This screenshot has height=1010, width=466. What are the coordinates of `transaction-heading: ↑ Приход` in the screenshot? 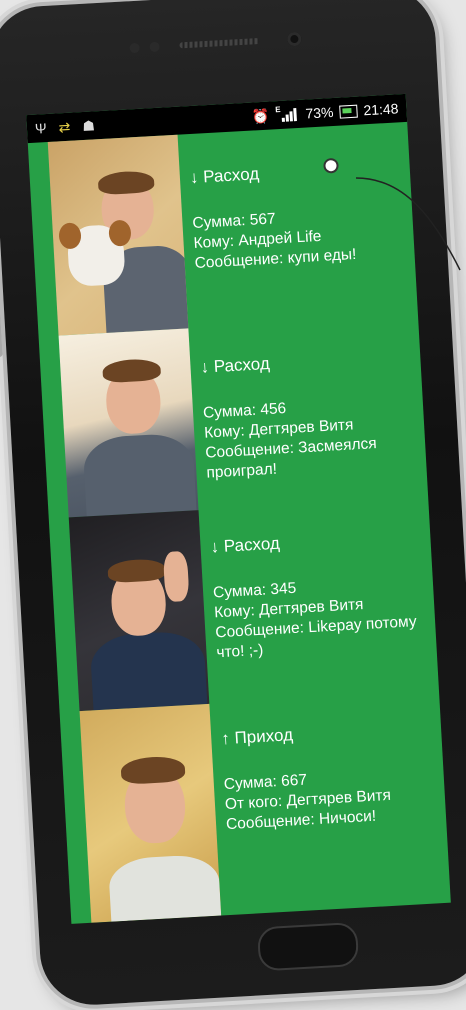 It's located at (329, 733).